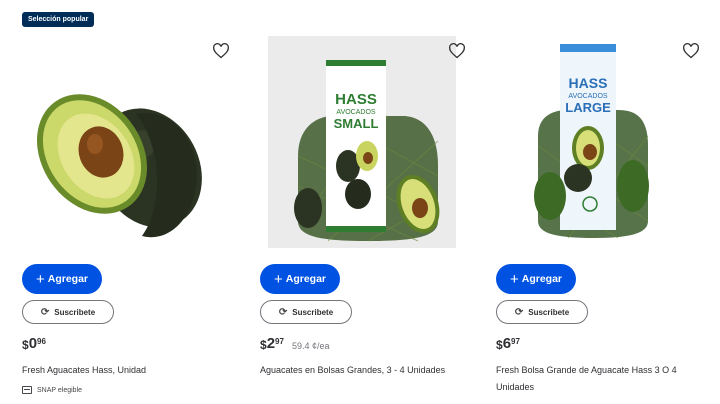  What do you see at coordinates (367, 151) in the screenshot?
I see `avocado-bag-image: HASS AVOCADOS SMALL` at bounding box center [367, 151].